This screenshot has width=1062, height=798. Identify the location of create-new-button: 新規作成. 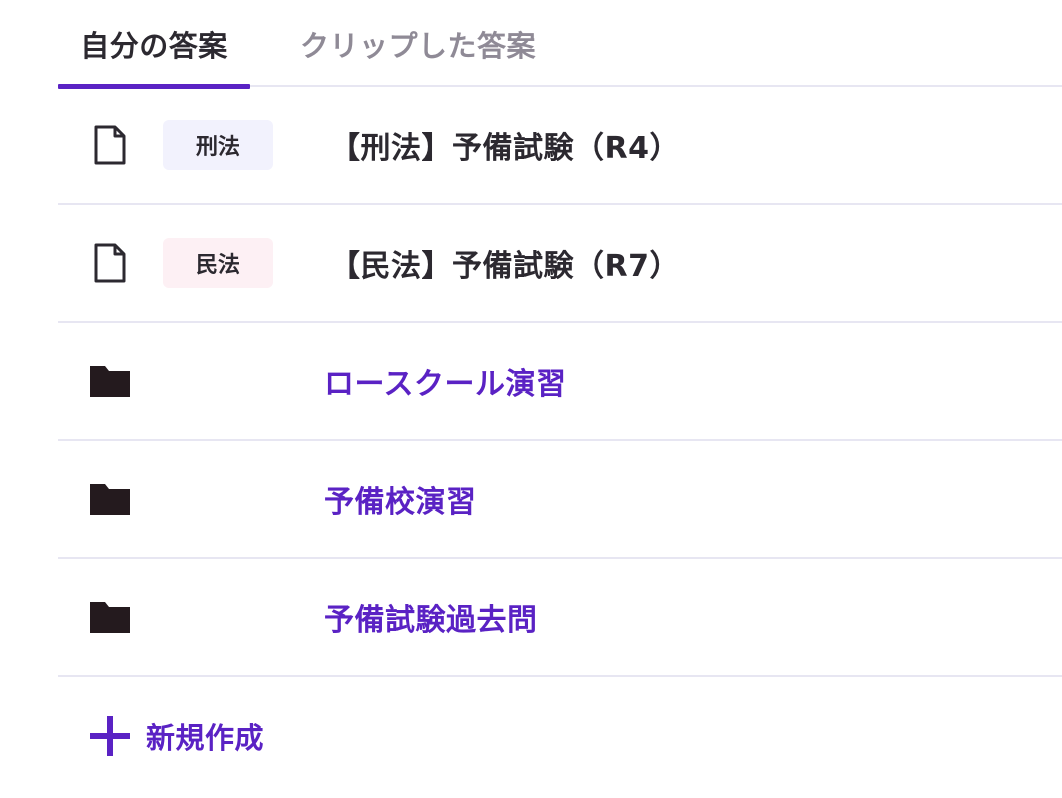
(177, 736).